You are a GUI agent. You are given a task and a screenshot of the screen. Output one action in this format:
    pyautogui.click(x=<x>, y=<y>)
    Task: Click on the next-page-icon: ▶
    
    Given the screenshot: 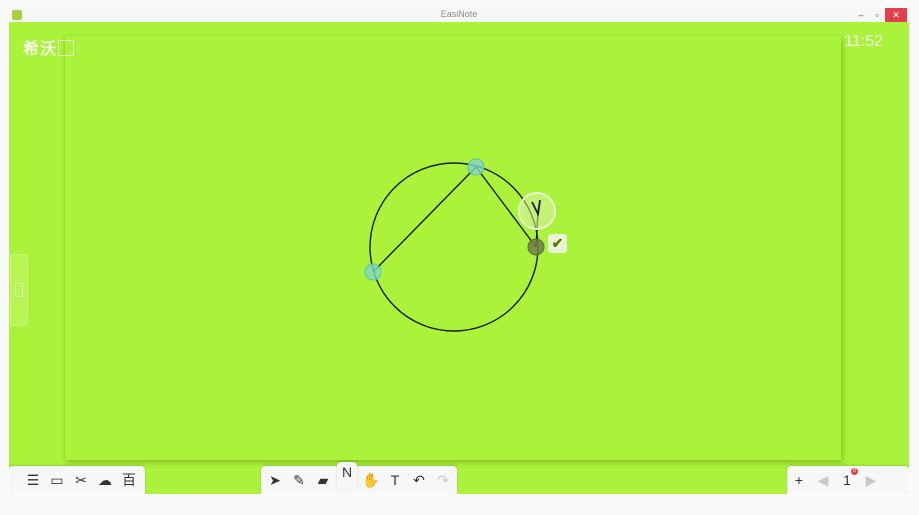 What is the action you would take?
    pyautogui.click(x=871, y=480)
    